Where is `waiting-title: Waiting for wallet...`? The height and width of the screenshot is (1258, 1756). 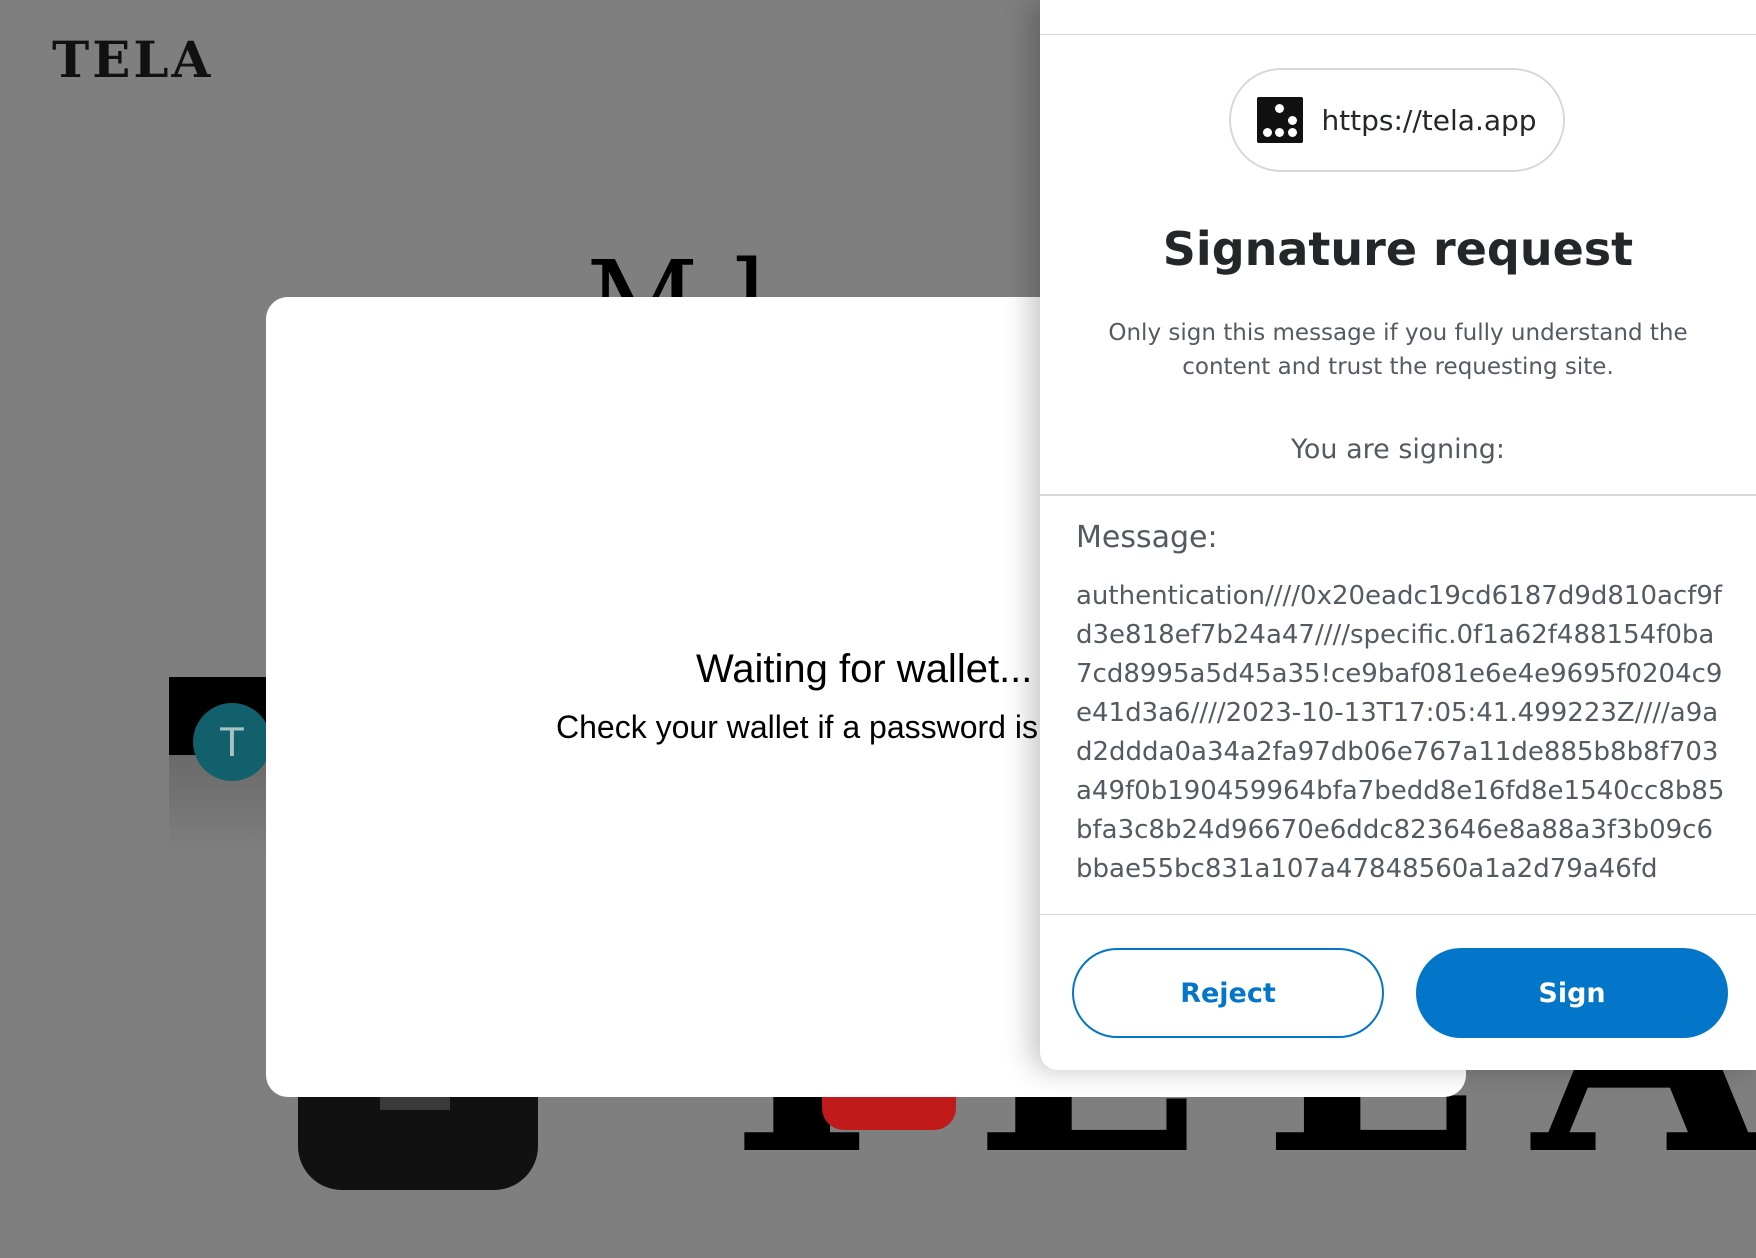
waiting-title: Waiting for wallet... is located at coordinates (864, 669).